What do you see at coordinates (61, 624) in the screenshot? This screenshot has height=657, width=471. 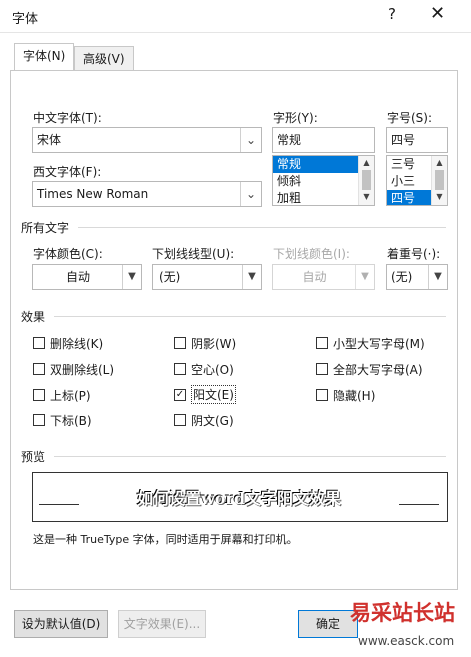 I see `set-default-button: 设为默认值(D)` at bounding box center [61, 624].